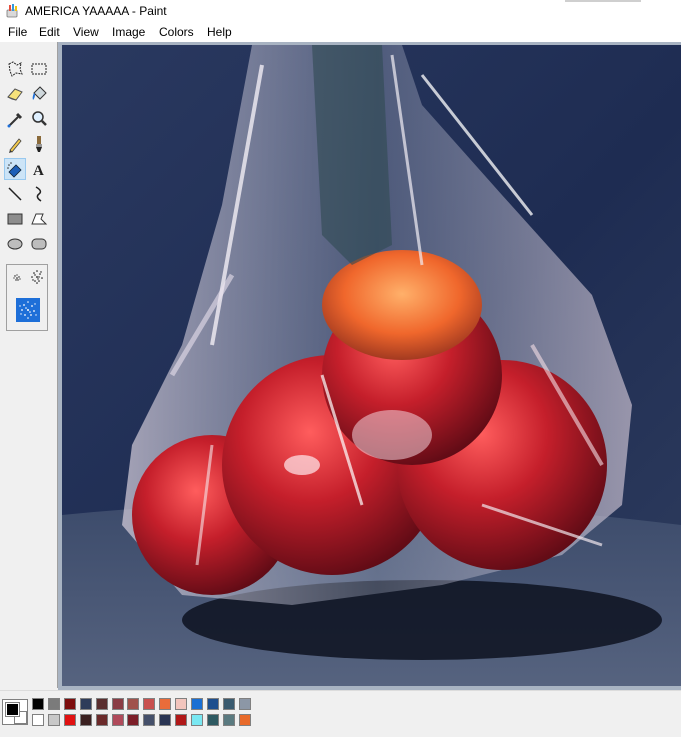 The image size is (681, 737). What do you see at coordinates (12, 11) in the screenshot?
I see `paint-icon` at bounding box center [12, 11].